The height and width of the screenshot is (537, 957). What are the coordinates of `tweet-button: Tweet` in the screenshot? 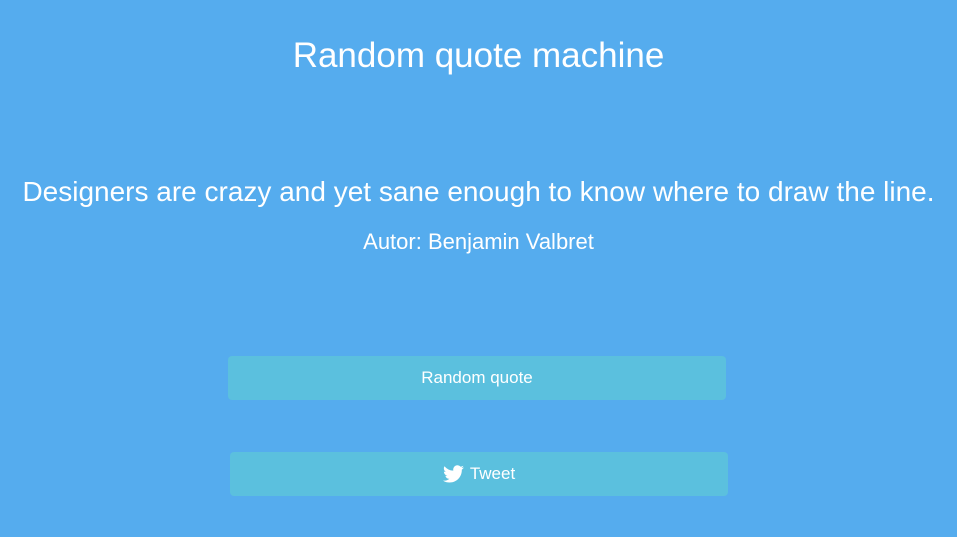 It's located at (479, 474).